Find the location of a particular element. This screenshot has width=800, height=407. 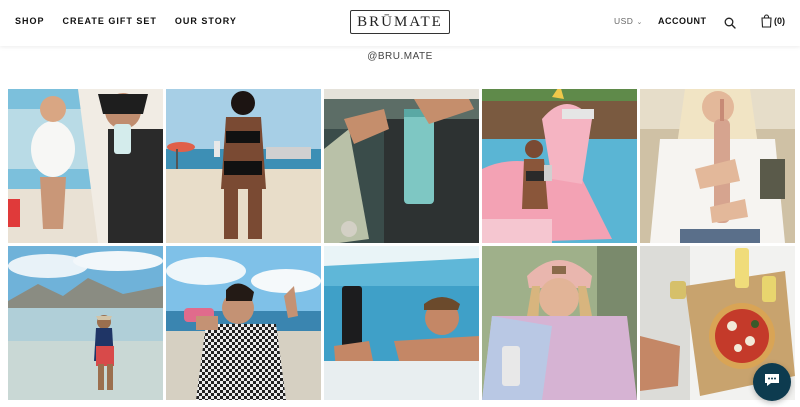

cart-count: (0) is located at coordinates (779, 21).